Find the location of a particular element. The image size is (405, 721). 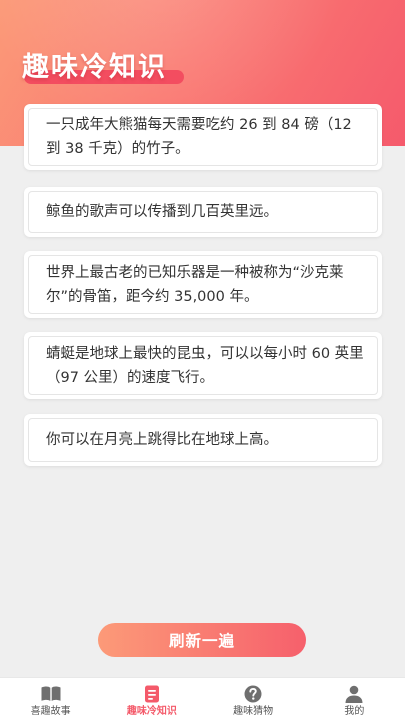

fact-card-inner: 世界上最古老的已知乐器是一种被称为“沙克莱尔”的骨笛，距今约 35,000 年。 is located at coordinates (203, 284).